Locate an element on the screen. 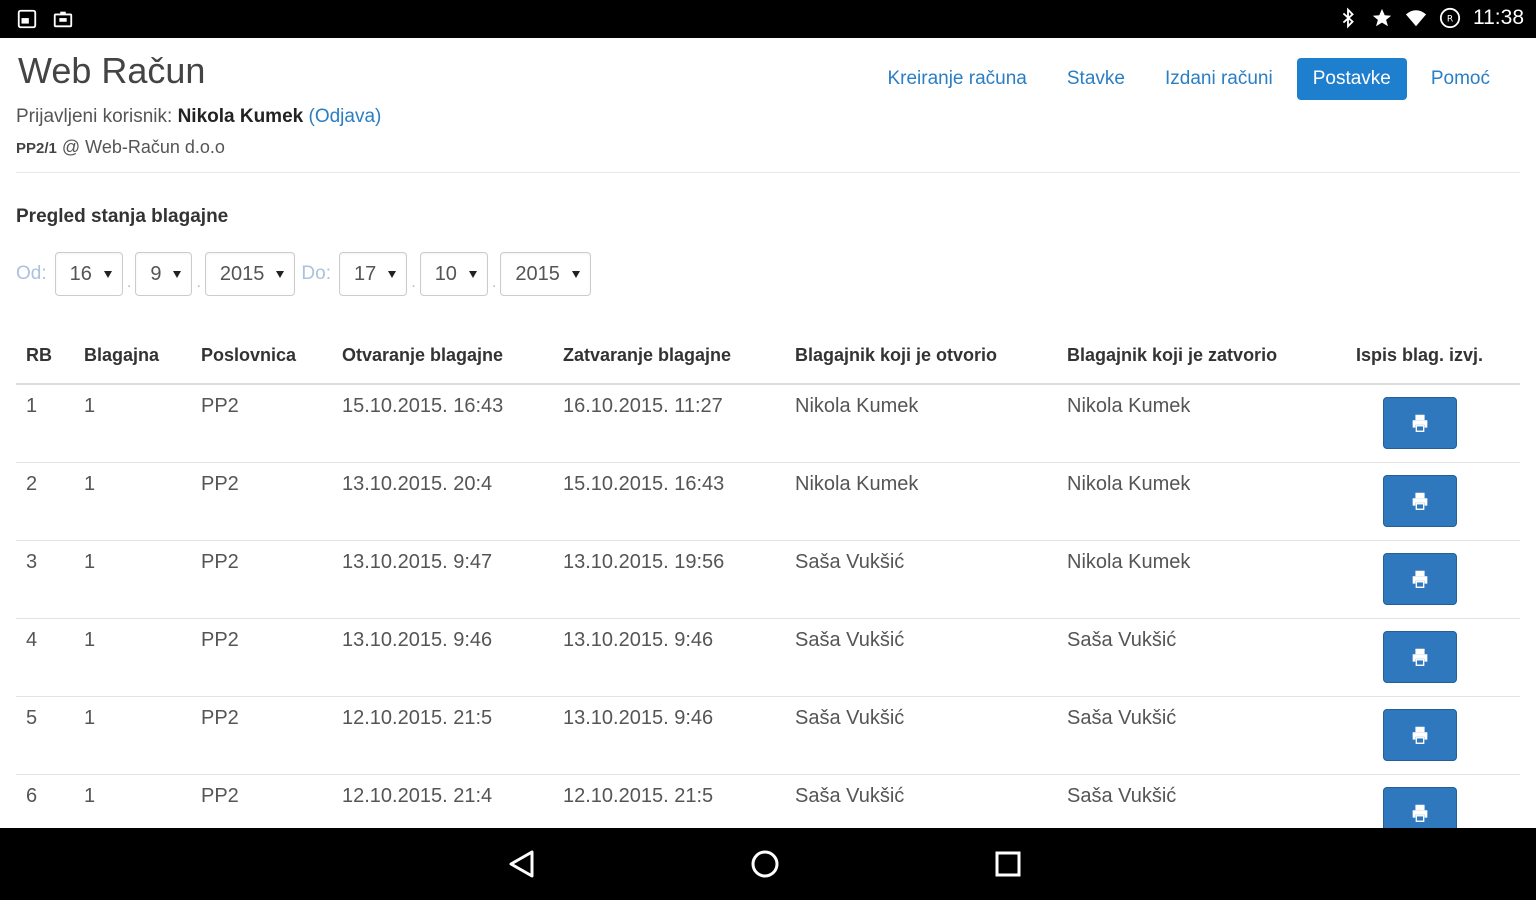 The width and height of the screenshot is (1536, 900). to-month-select: 10 is located at coordinates (453, 274).